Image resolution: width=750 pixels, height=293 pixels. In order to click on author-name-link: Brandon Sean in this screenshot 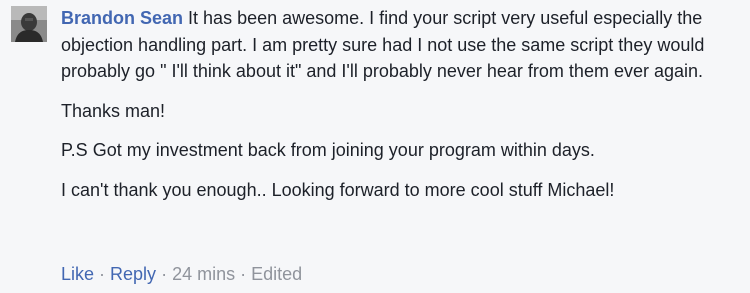, I will do `click(122, 18)`.